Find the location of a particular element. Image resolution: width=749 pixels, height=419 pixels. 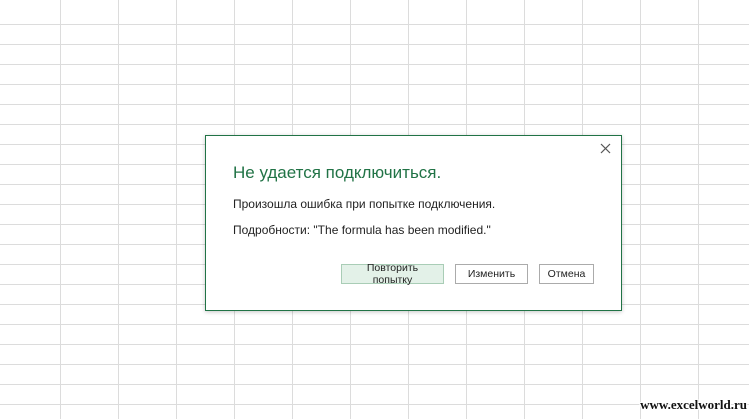

dialog-title: Не удается подключиться. is located at coordinates (337, 172).